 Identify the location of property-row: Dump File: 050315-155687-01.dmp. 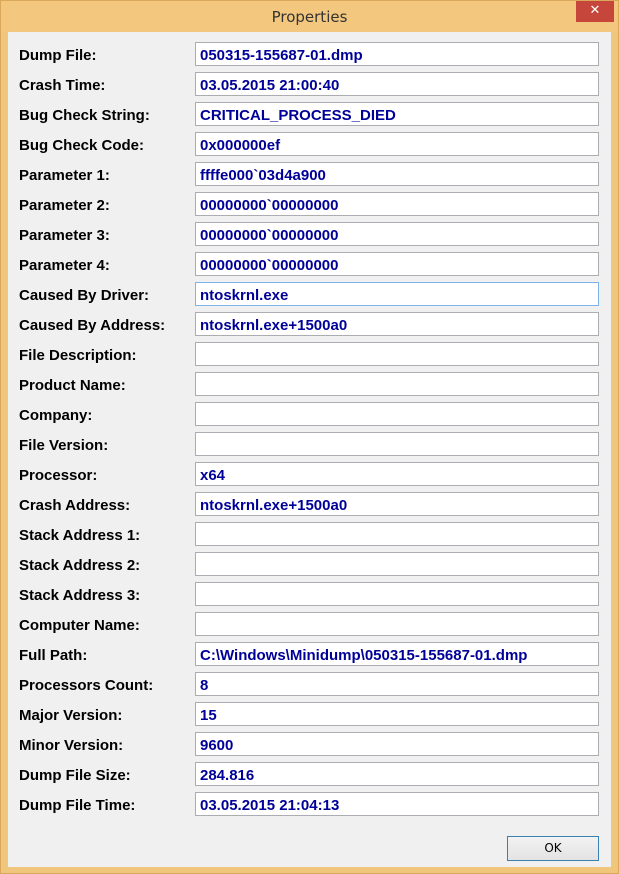
(309, 56).